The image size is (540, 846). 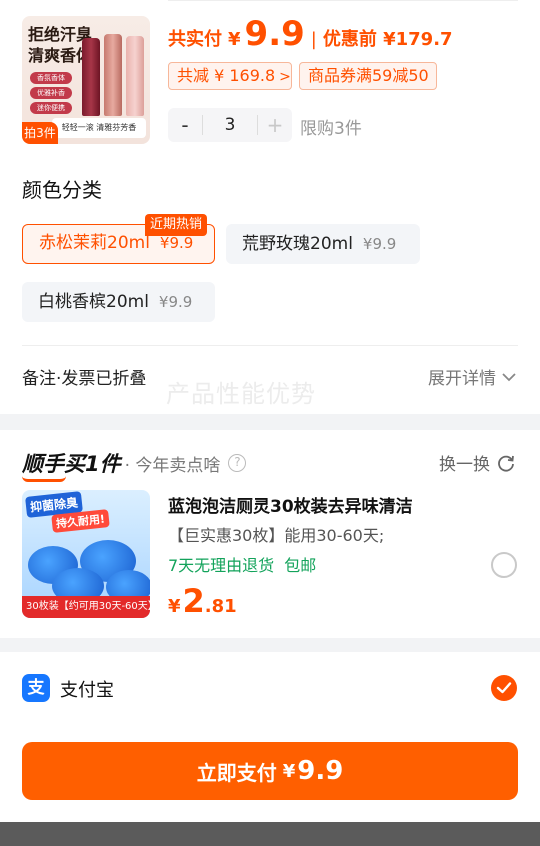 What do you see at coordinates (331, 129) in the screenshot?
I see `purchase-limit: 限购3件` at bounding box center [331, 129].